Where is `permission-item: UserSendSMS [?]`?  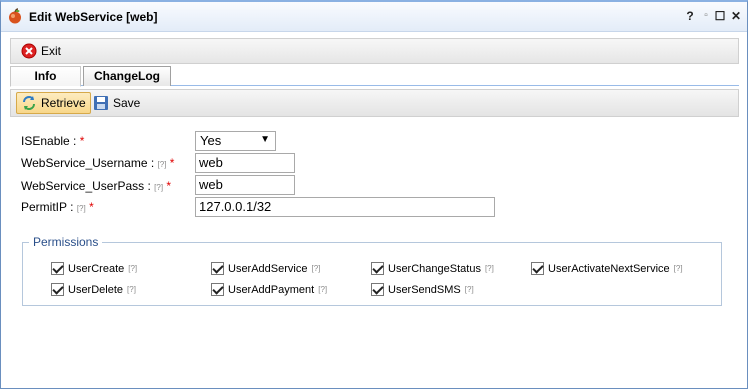 permission-item: UserSendSMS [?] is located at coordinates (422, 289).